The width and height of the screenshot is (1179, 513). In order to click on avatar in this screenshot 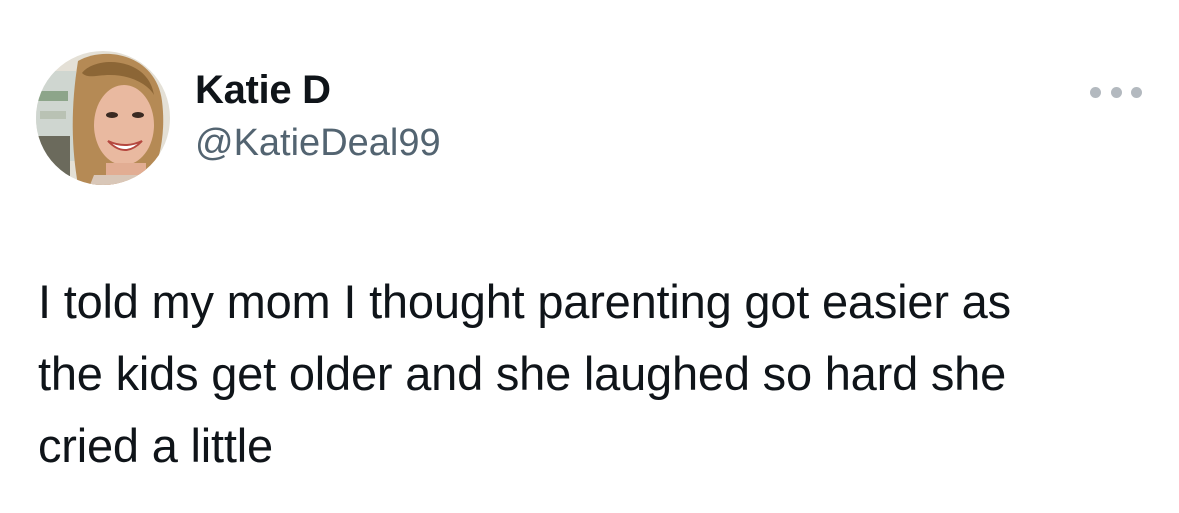, I will do `click(103, 118)`.